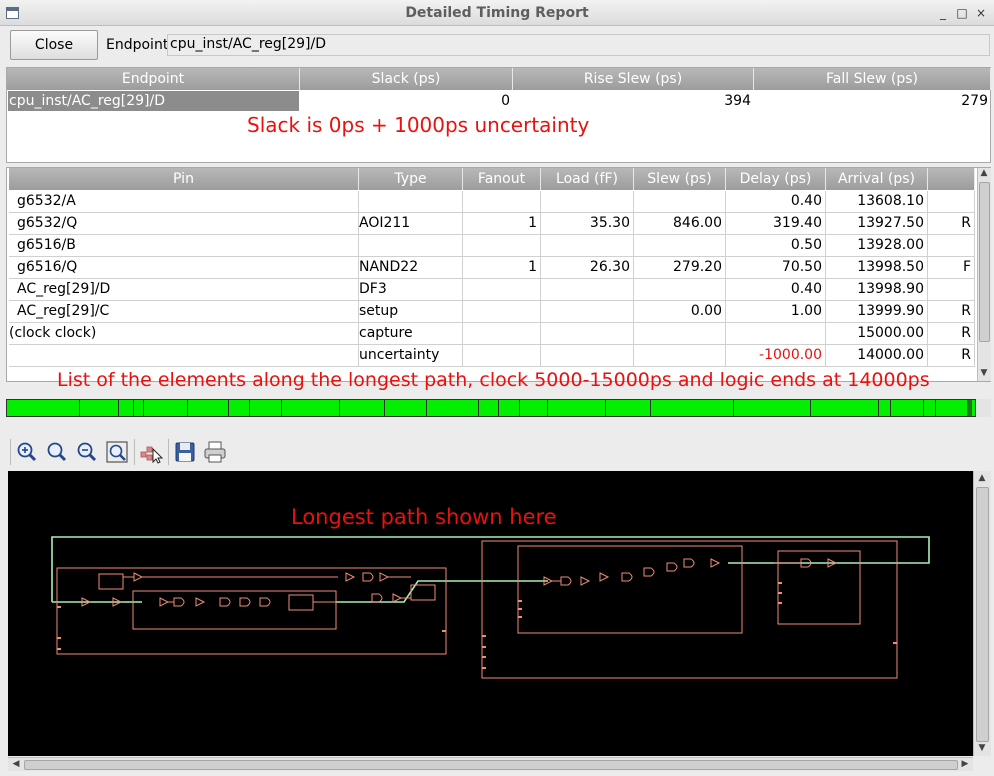 This screenshot has height=776, width=994. I want to click on close-window-icon: ×, so click(981, 13).